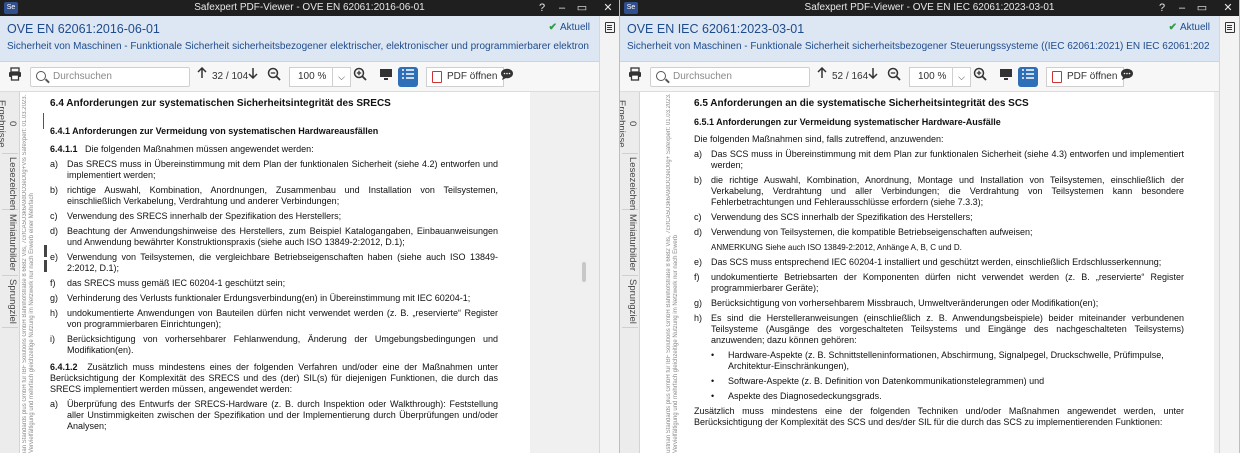  Describe the element at coordinates (565, 272) in the screenshot. I see `page-margin-area` at that location.